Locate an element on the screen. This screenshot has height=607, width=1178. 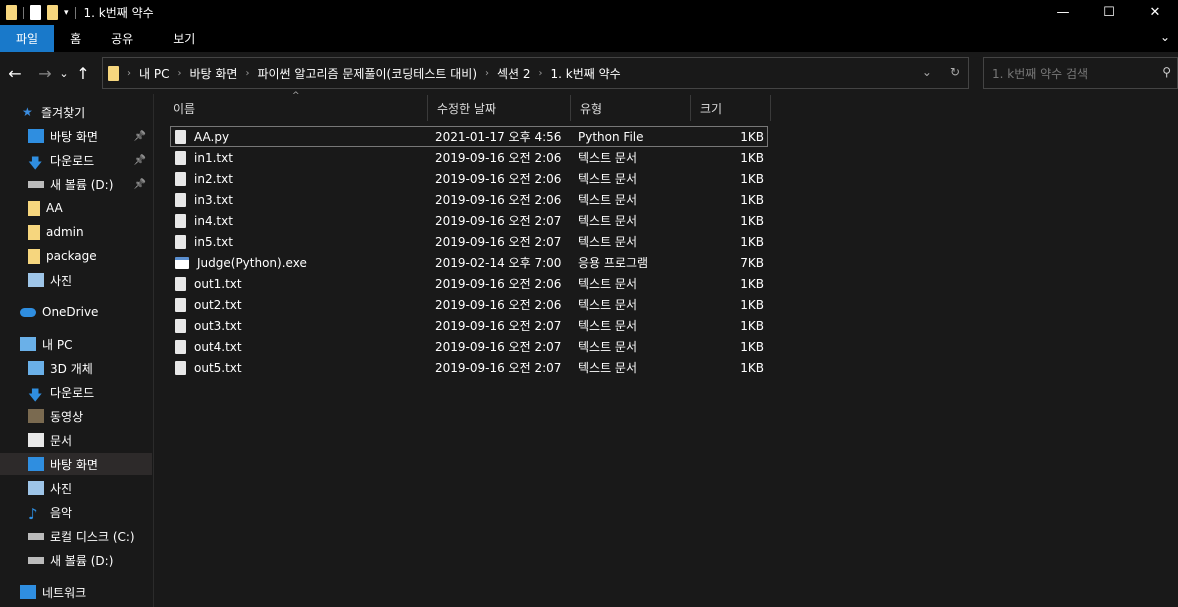
recent-locations-button: ⌄ is located at coordinates (64, 73).